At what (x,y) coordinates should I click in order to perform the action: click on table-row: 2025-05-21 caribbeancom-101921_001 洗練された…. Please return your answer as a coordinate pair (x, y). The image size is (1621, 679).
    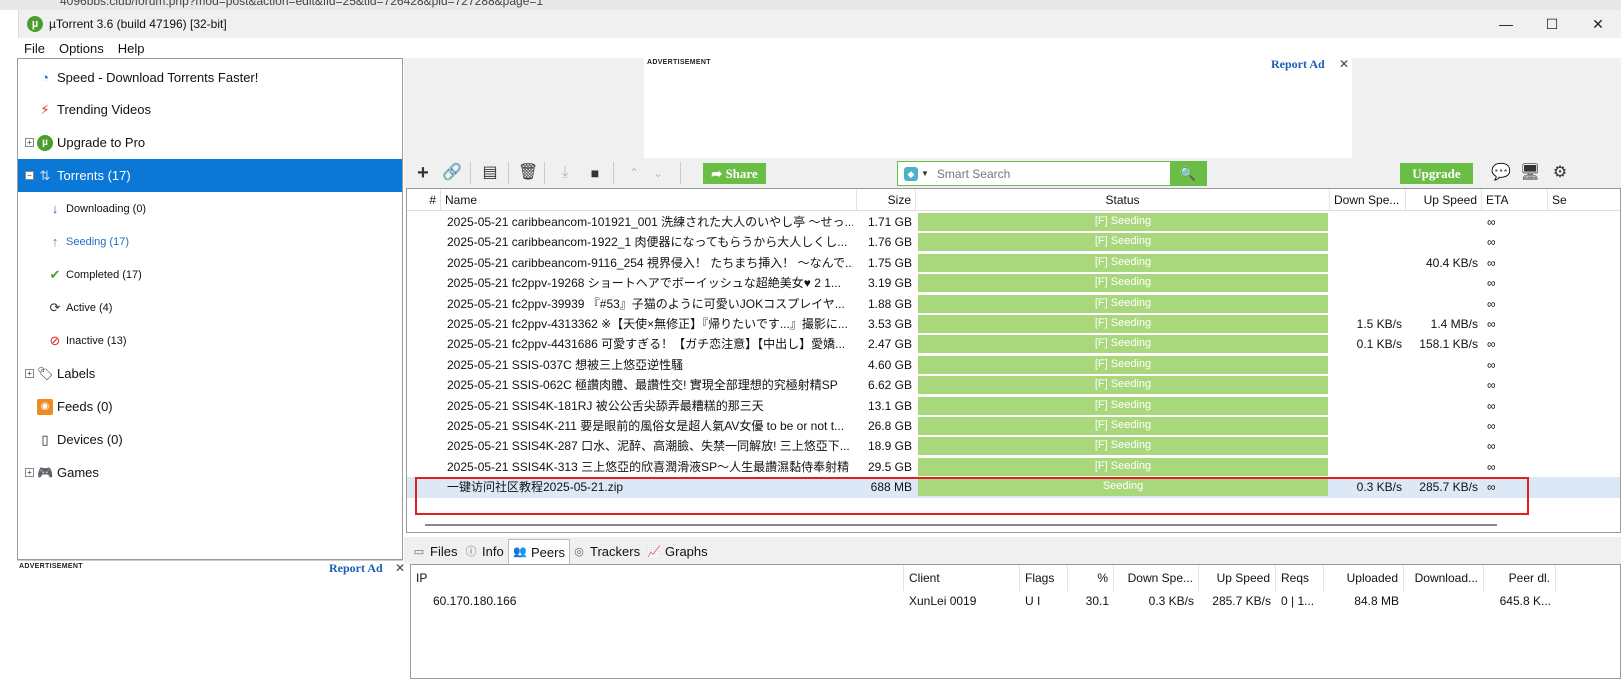
    Looking at the image, I should click on (1013, 222).